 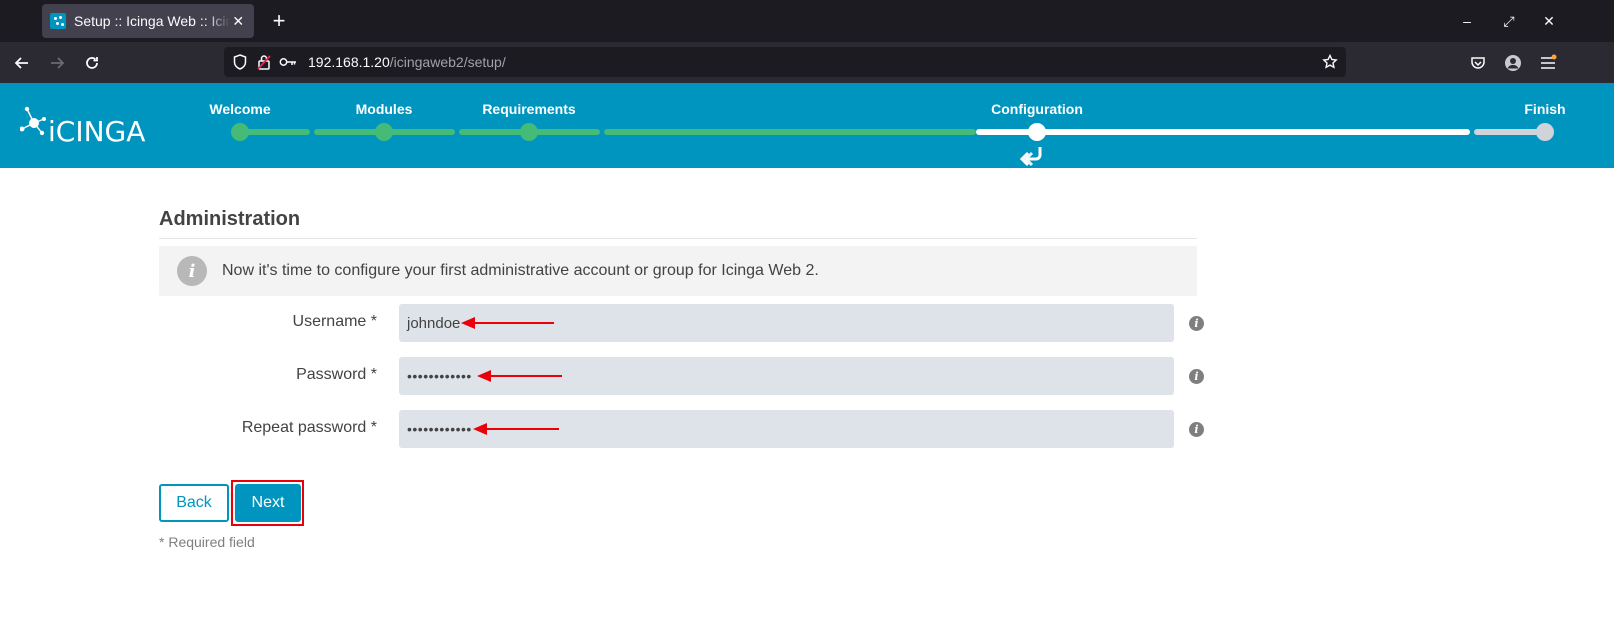 What do you see at coordinates (384, 132) in the screenshot?
I see `step-dot-modules` at bounding box center [384, 132].